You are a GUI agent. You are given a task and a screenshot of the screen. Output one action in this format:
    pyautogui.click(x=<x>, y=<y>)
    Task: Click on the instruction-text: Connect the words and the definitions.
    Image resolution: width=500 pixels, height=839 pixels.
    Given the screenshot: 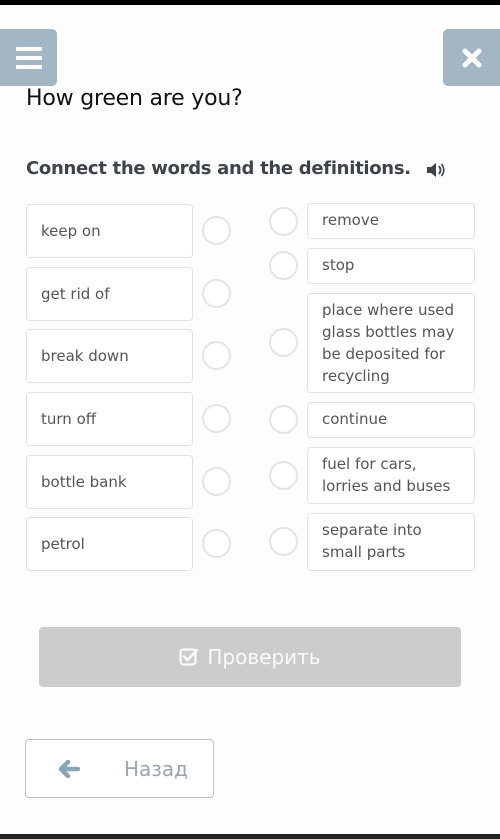 What is the action you would take?
    pyautogui.click(x=218, y=168)
    